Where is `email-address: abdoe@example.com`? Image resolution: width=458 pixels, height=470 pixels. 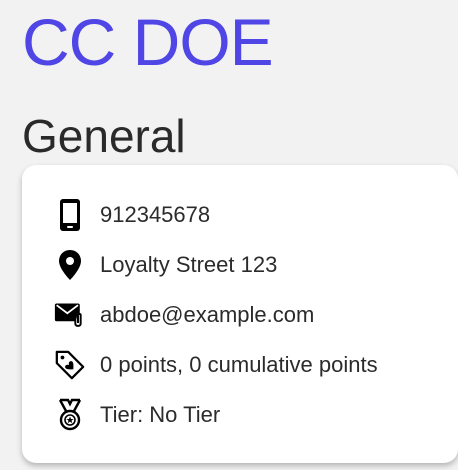
email-address: abdoe@example.com is located at coordinates (207, 314).